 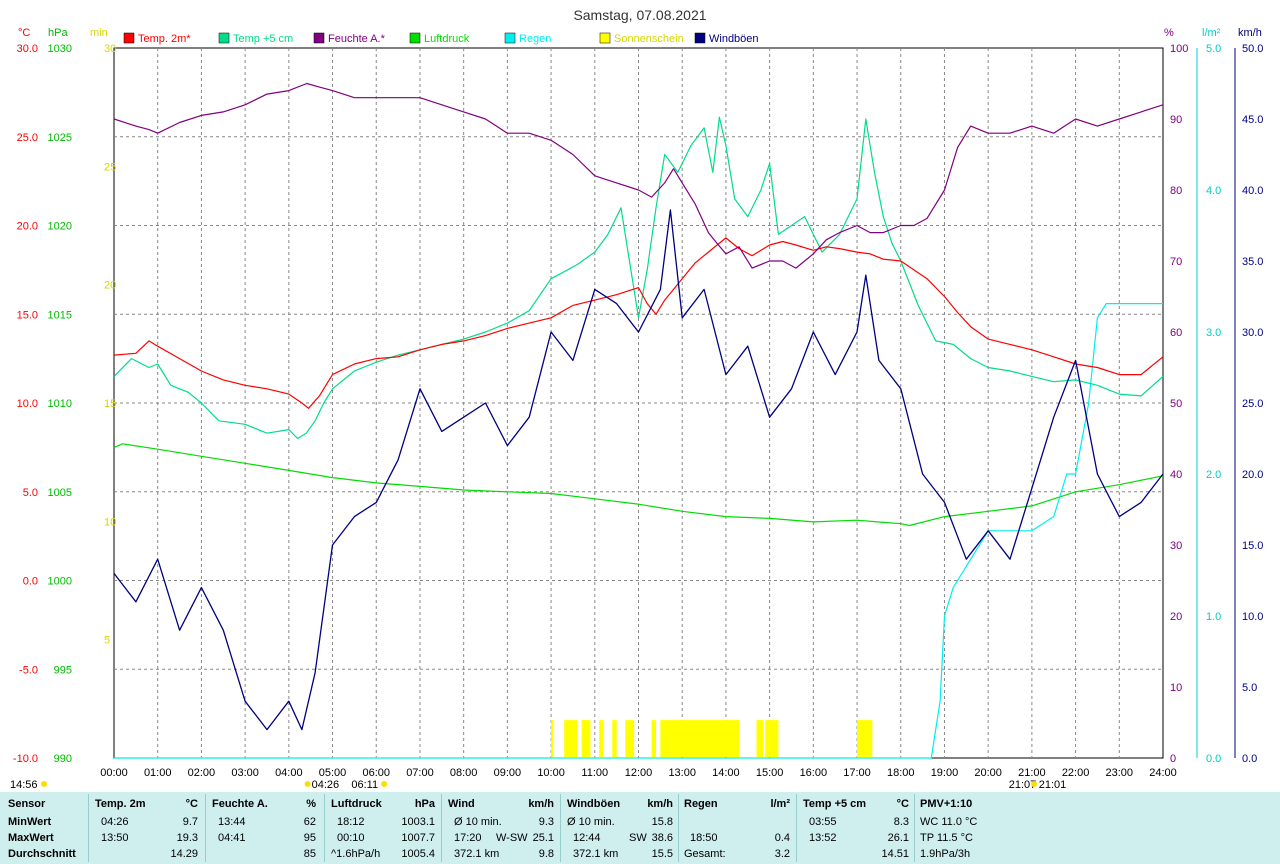 I want to click on axis-tick-wind: 0.0, so click(x=1249, y=759).